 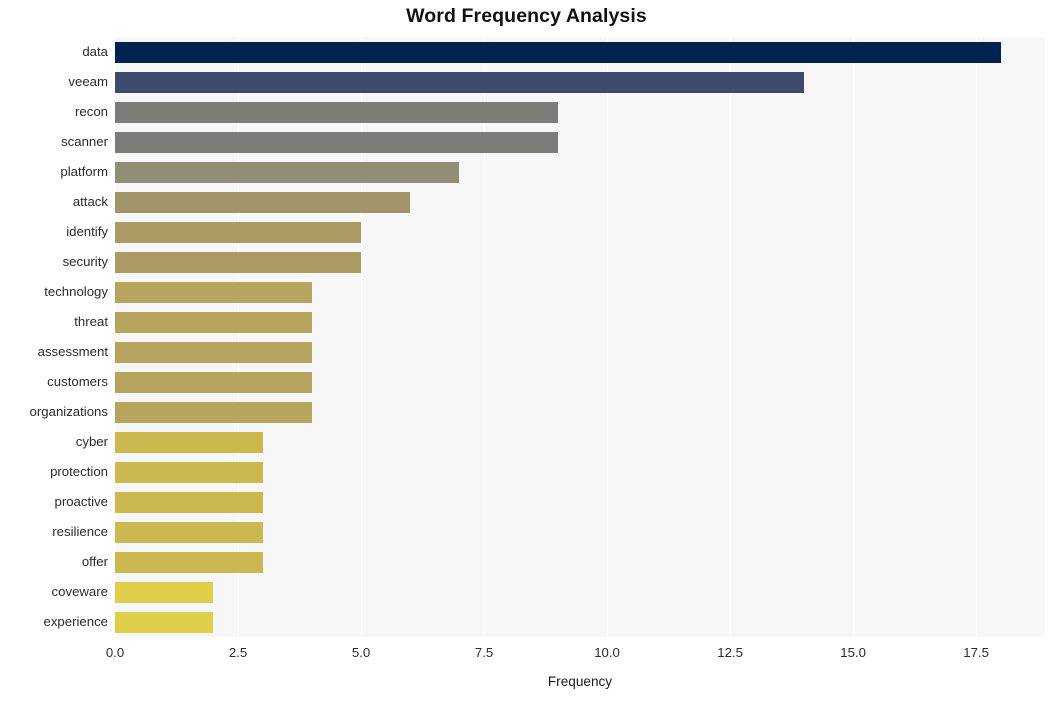 What do you see at coordinates (95, 51) in the screenshot?
I see `y-axis-tick-label: data` at bounding box center [95, 51].